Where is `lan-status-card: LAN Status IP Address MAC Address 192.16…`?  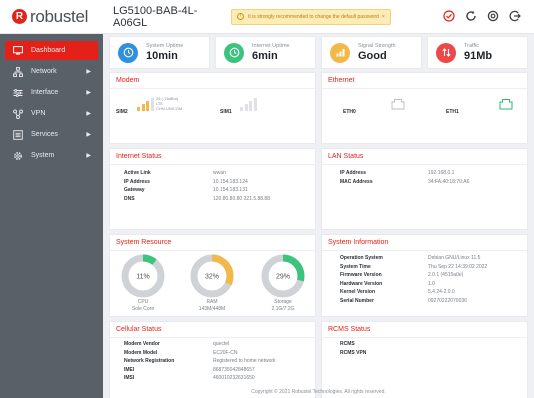 lan-status-card: LAN Status IP Address MAC Address 192.16… is located at coordinates (424, 189).